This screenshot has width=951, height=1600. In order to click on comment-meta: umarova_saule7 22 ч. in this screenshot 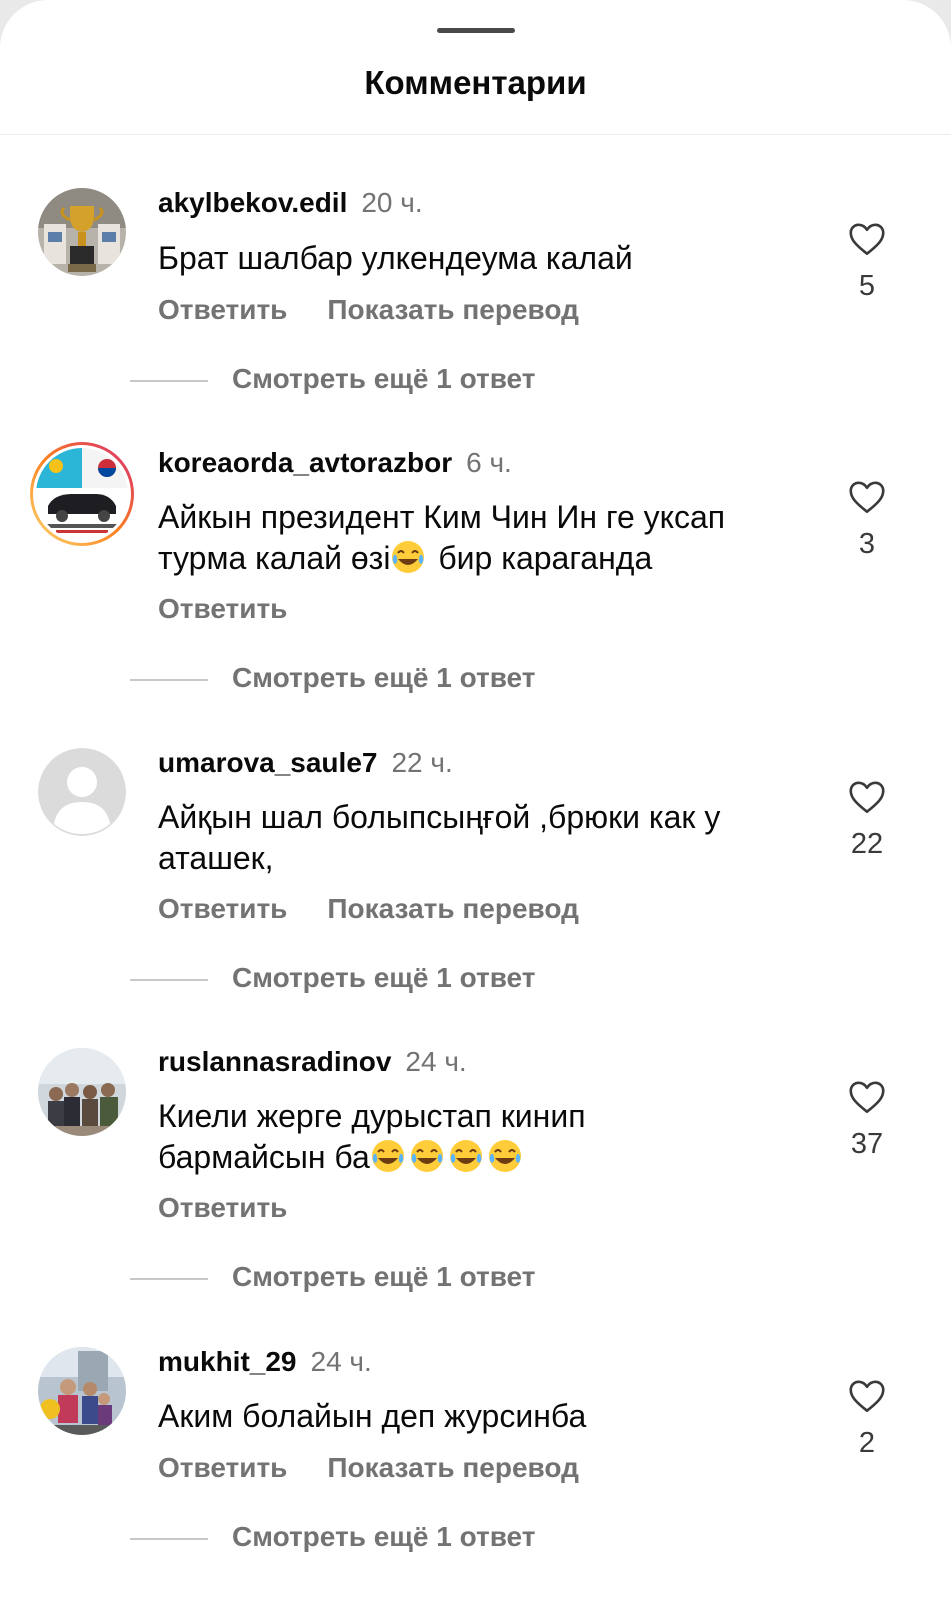, I will do `click(305, 763)`.